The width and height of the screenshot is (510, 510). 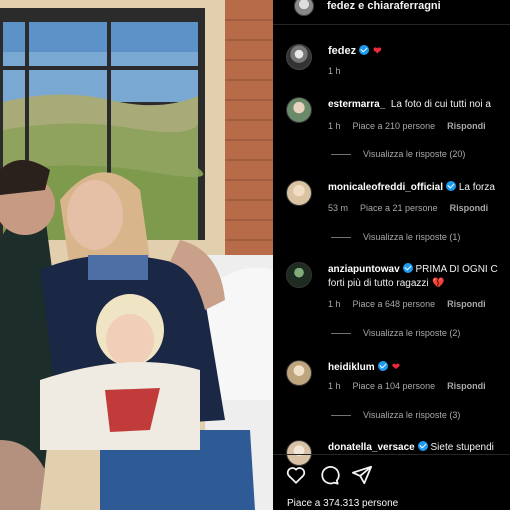 I want to click on comment-likes: Piace a 21 persone, so click(x=399, y=208).